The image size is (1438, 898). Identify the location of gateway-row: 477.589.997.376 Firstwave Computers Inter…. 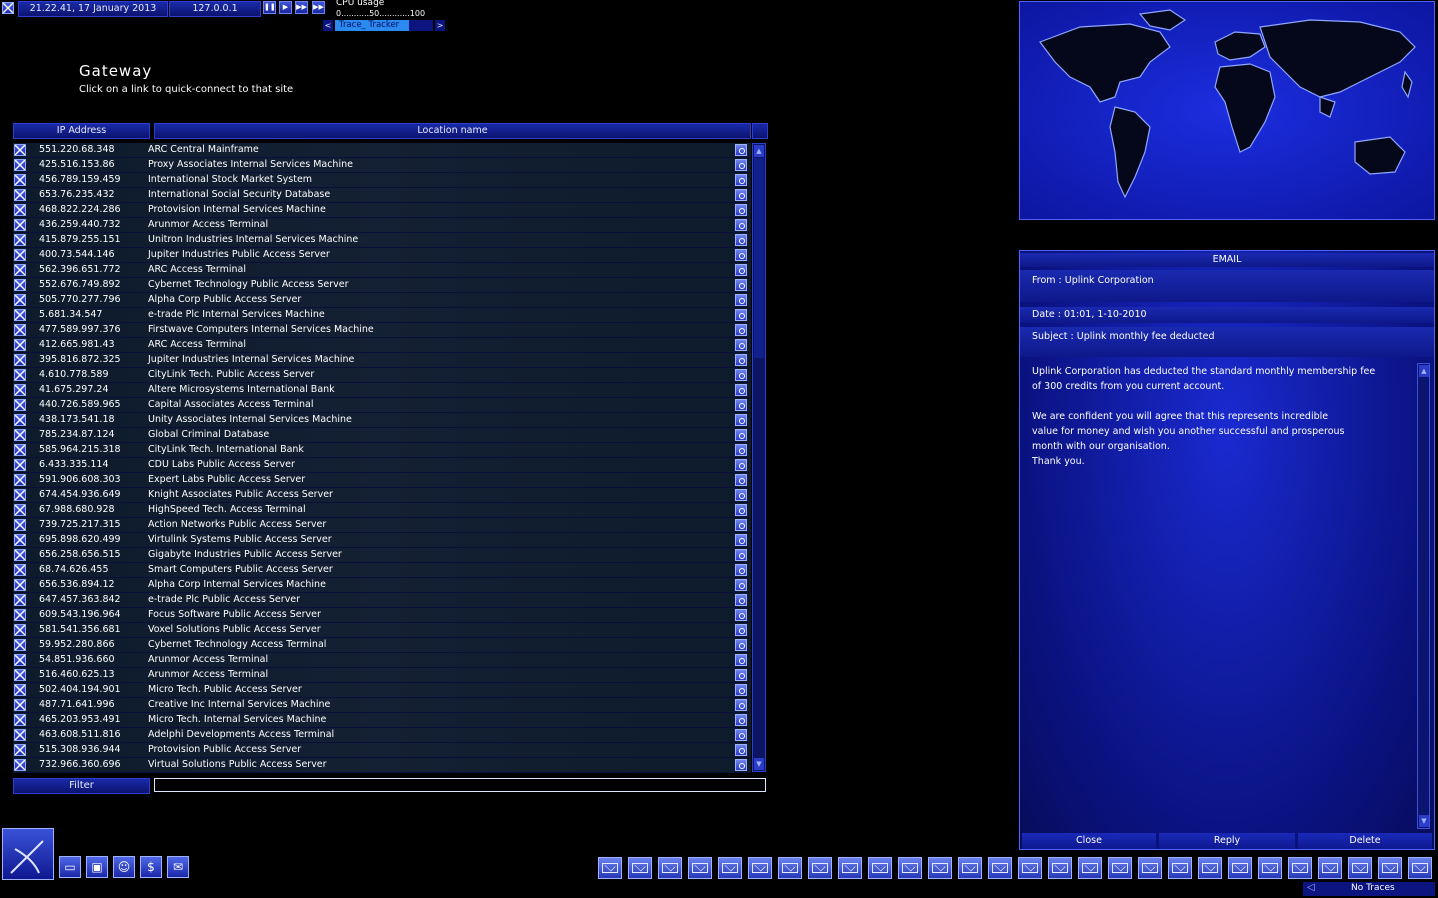
(382, 330).